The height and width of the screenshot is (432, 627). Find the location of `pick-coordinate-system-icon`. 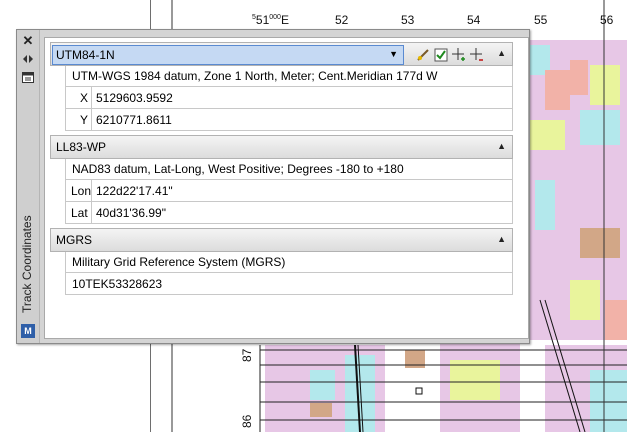

pick-coordinate-system-icon is located at coordinates (423, 55).